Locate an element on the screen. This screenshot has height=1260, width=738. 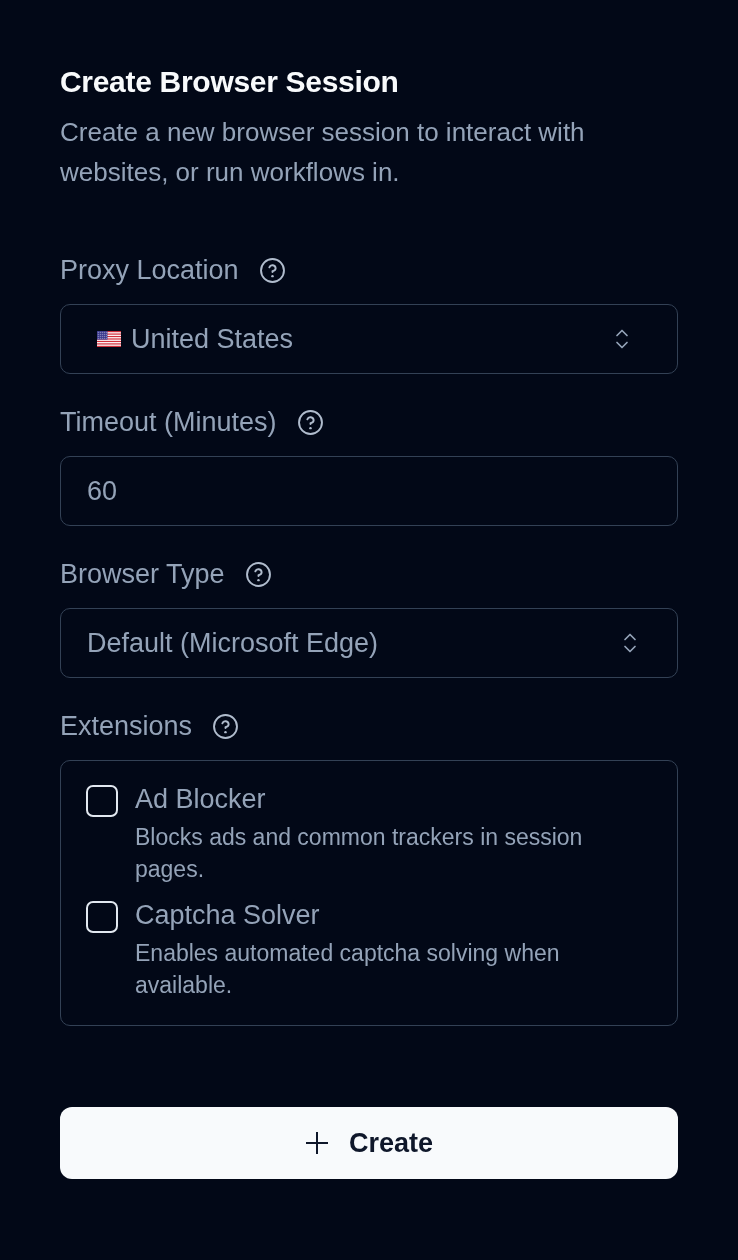
dropdown-field: United States is located at coordinates (369, 339).